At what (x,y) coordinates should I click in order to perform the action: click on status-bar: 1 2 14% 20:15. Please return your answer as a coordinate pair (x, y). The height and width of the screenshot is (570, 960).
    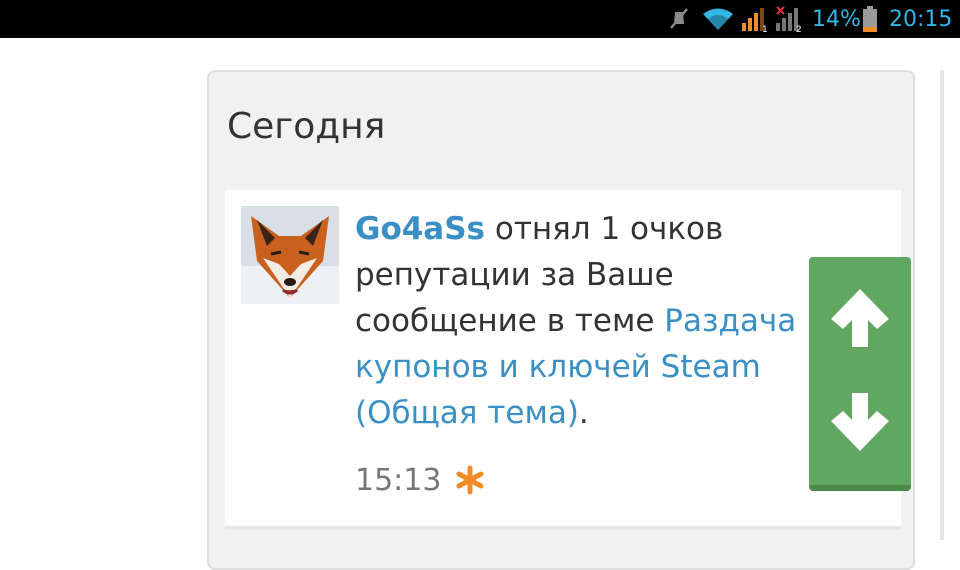
    Looking at the image, I should click on (480, 19).